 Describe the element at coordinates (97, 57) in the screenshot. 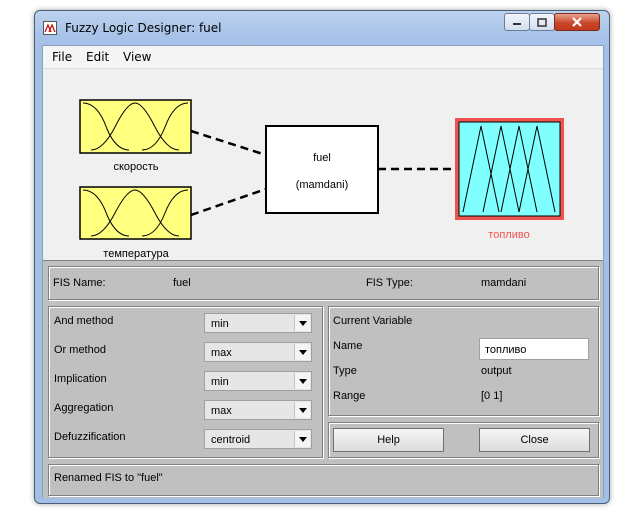

I see `menu-edit: Edit` at that location.